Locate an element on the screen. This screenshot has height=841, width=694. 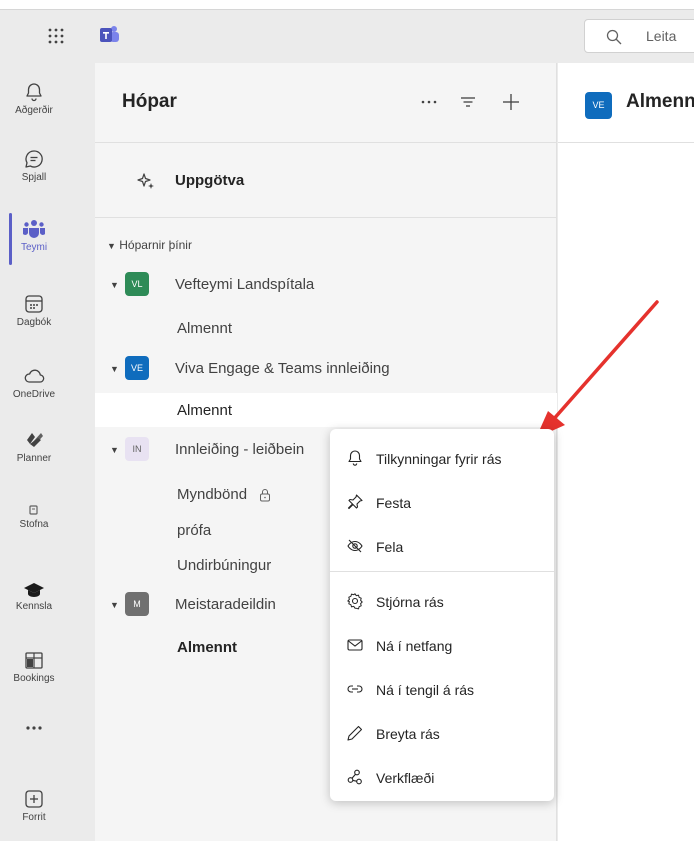
team-name: Viva Engage & Teams innleiðing is located at coordinates (282, 368).